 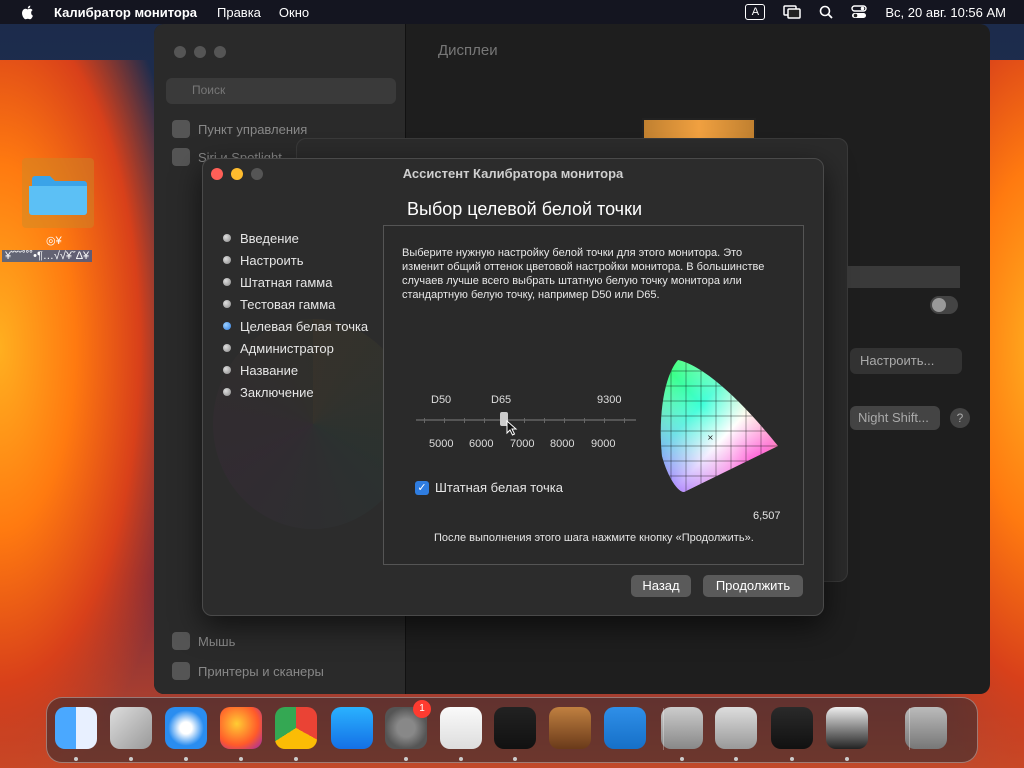 What do you see at coordinates (239, 12) in the screenshot?
I see `menu-edit: Правка` at bounding box center [239, 12].